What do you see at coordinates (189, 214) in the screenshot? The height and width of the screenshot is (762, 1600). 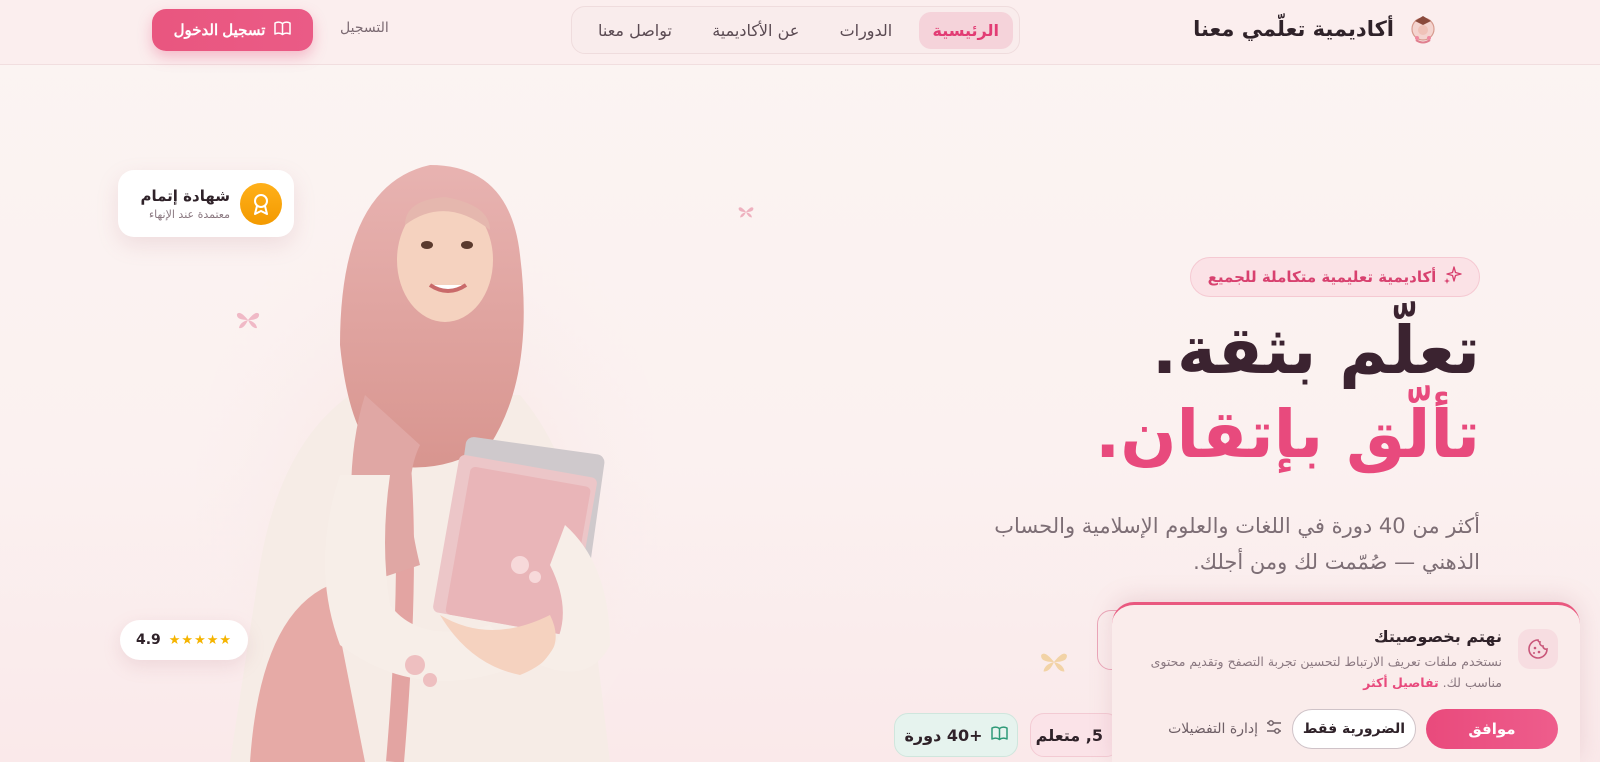 I see `certificate-subtitle: معتمدة عند الإنهاء` at bounding box center [189, 214].